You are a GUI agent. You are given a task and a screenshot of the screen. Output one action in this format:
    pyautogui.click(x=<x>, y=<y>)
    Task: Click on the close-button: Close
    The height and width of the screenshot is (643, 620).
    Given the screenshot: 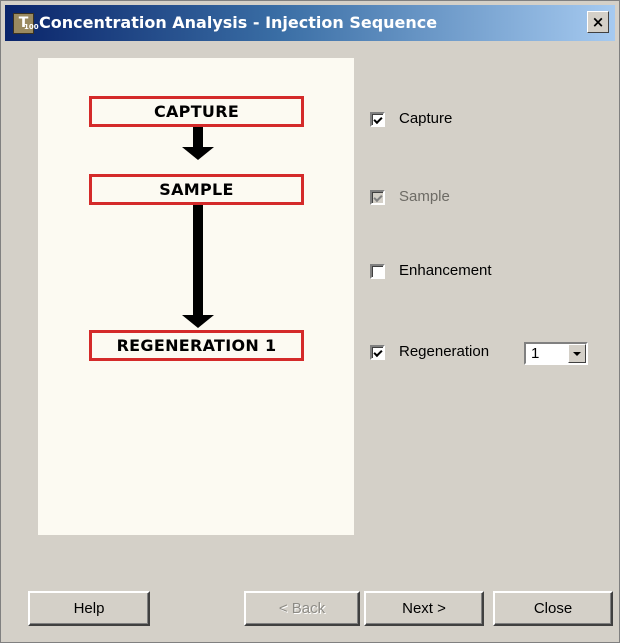 What is the action you would take?
    pyautogui.click(x=553, y=608)
    